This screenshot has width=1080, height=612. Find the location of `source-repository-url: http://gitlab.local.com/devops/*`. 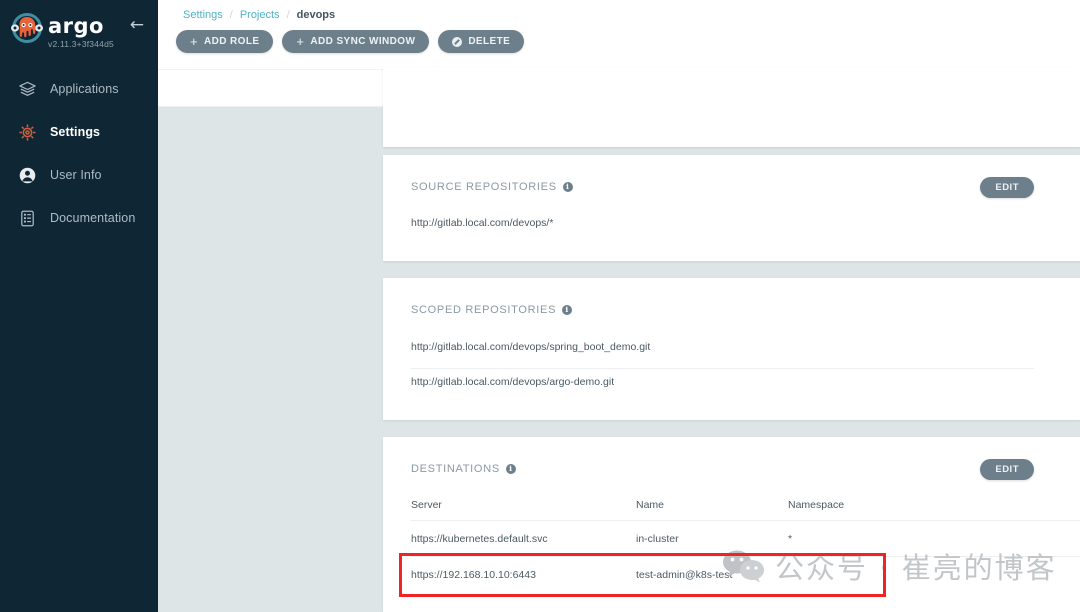

source-repository-url: http://gitlab.local.com/devops/* is located at coordinates (482, 223).